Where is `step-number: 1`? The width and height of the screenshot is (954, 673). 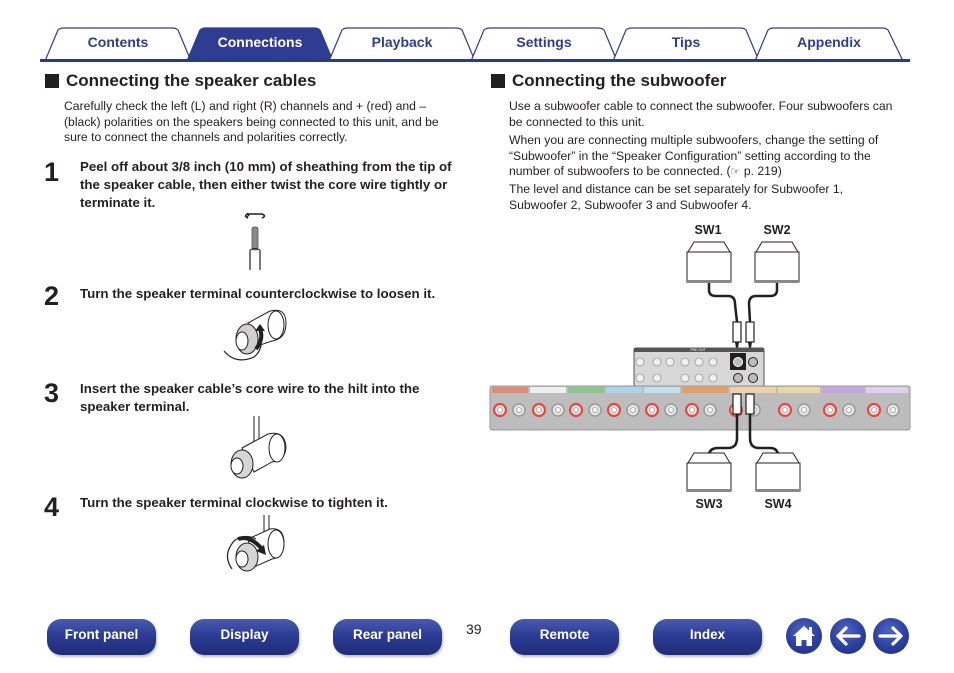
step-number: 1 is located at coordinates (52, 172).